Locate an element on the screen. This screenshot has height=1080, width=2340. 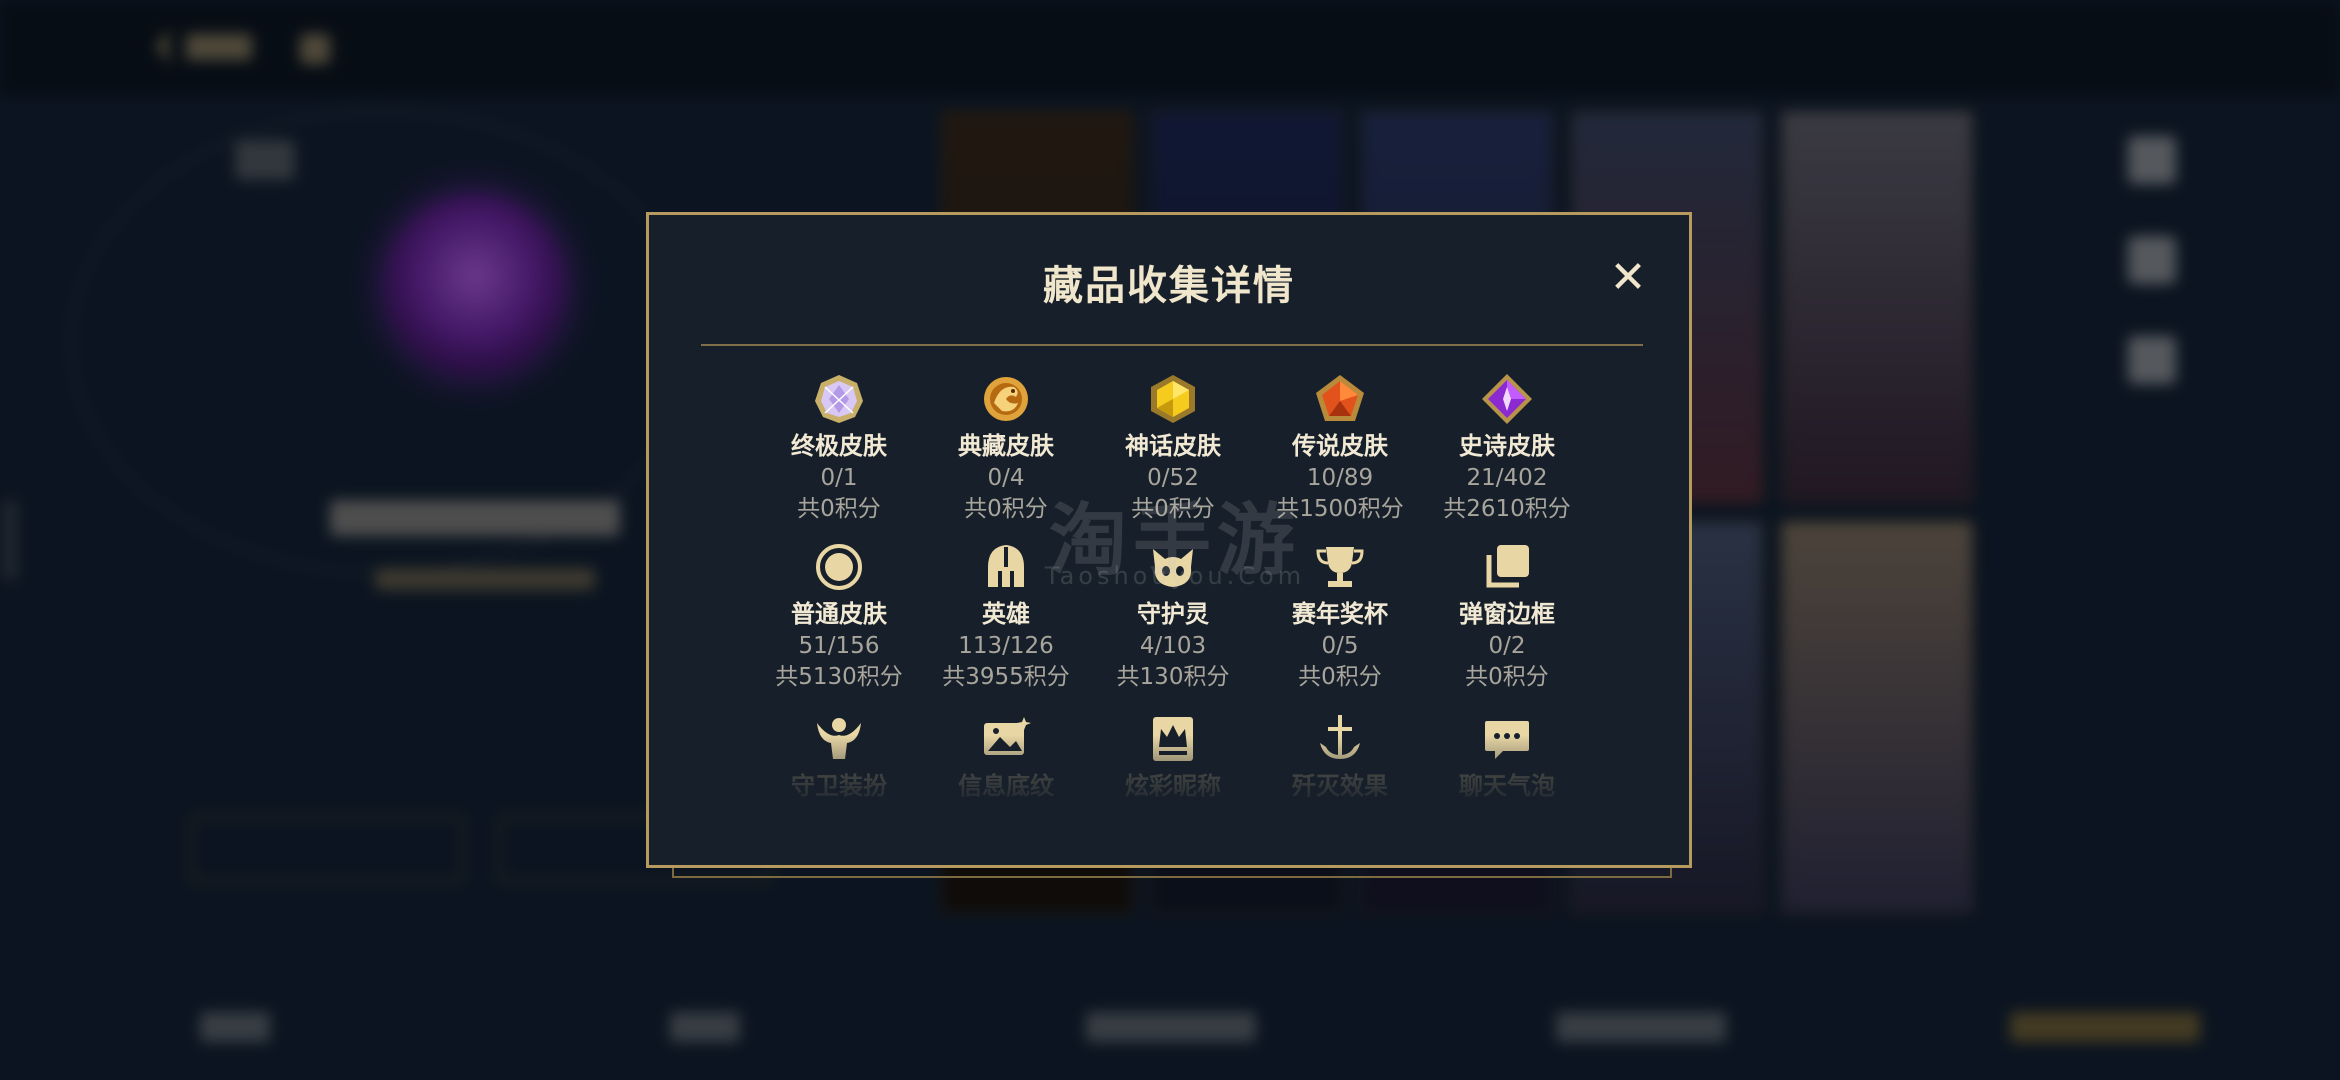
player-id-vertical is located at coordinates (10, 540).